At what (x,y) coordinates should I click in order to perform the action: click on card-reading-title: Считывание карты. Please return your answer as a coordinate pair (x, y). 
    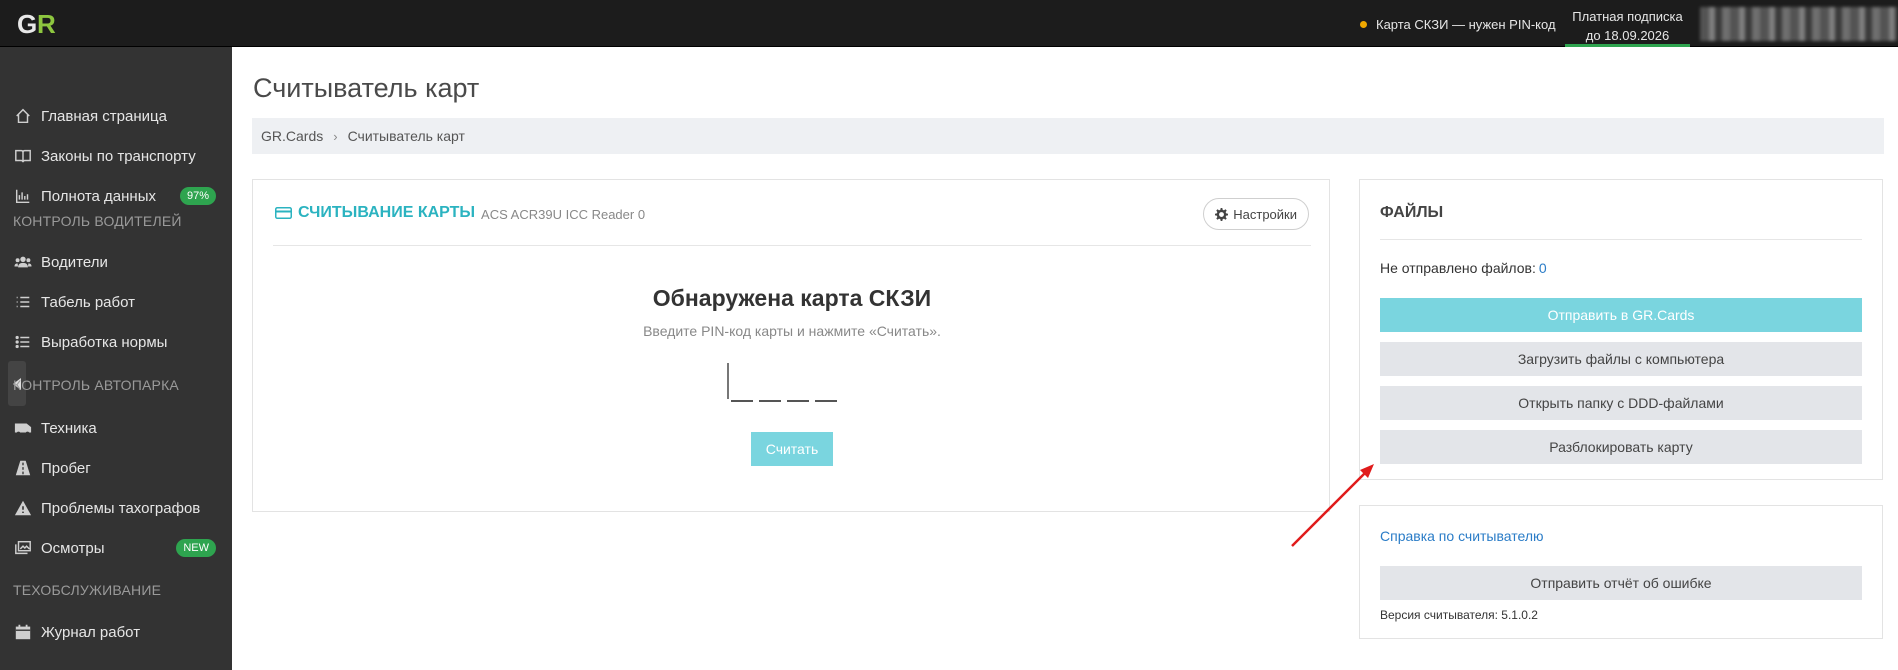
    Looking at the image, I should click on (387, 212).